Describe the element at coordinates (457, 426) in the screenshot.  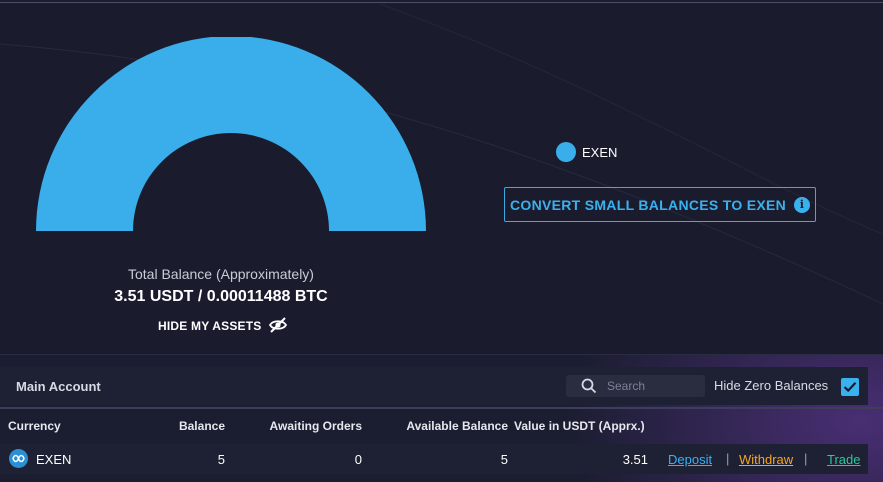
I see `header-available-balance: Available Balance` at that location.